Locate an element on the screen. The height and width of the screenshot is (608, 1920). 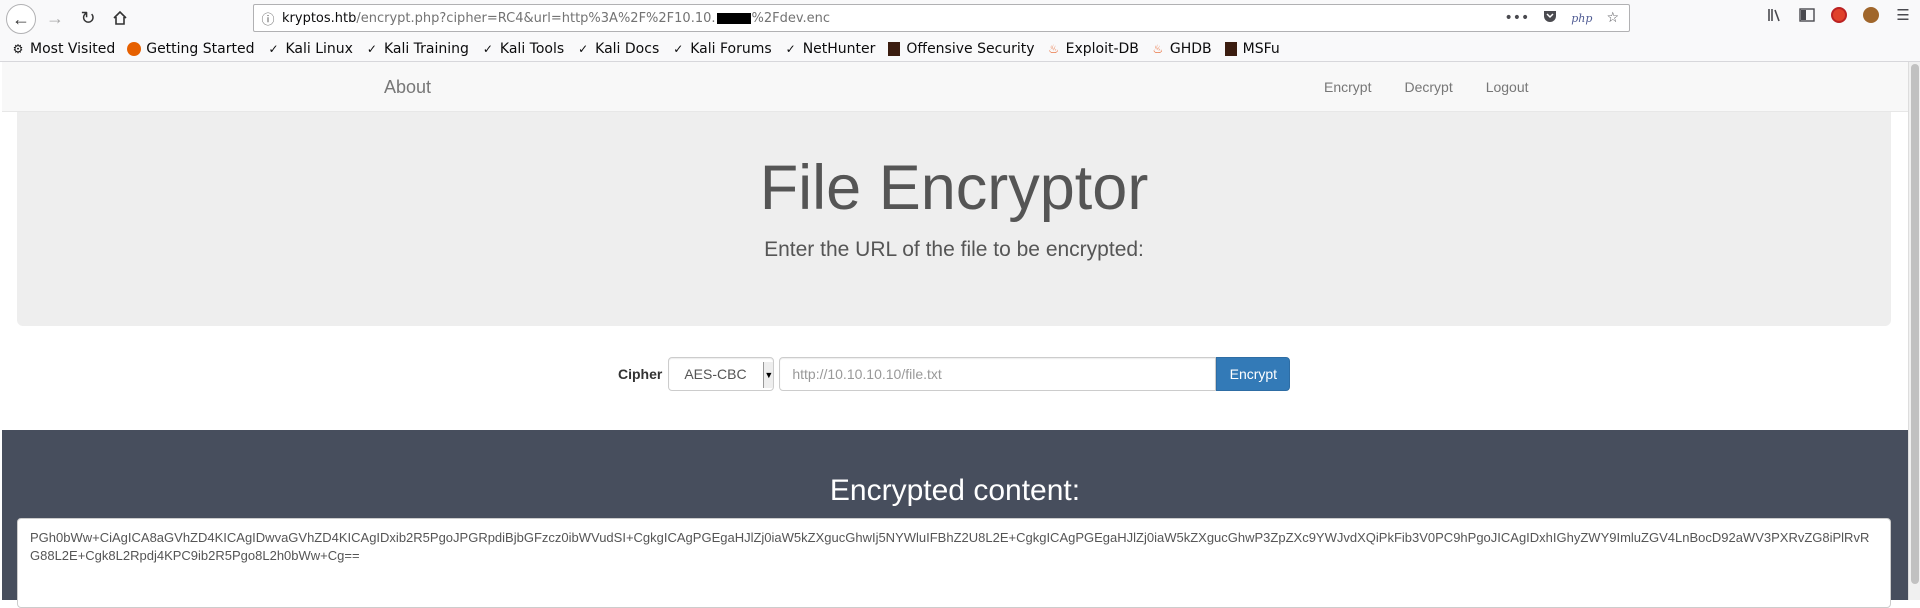
result-heading: Encrypted content: is located at coordinates (955, 490).